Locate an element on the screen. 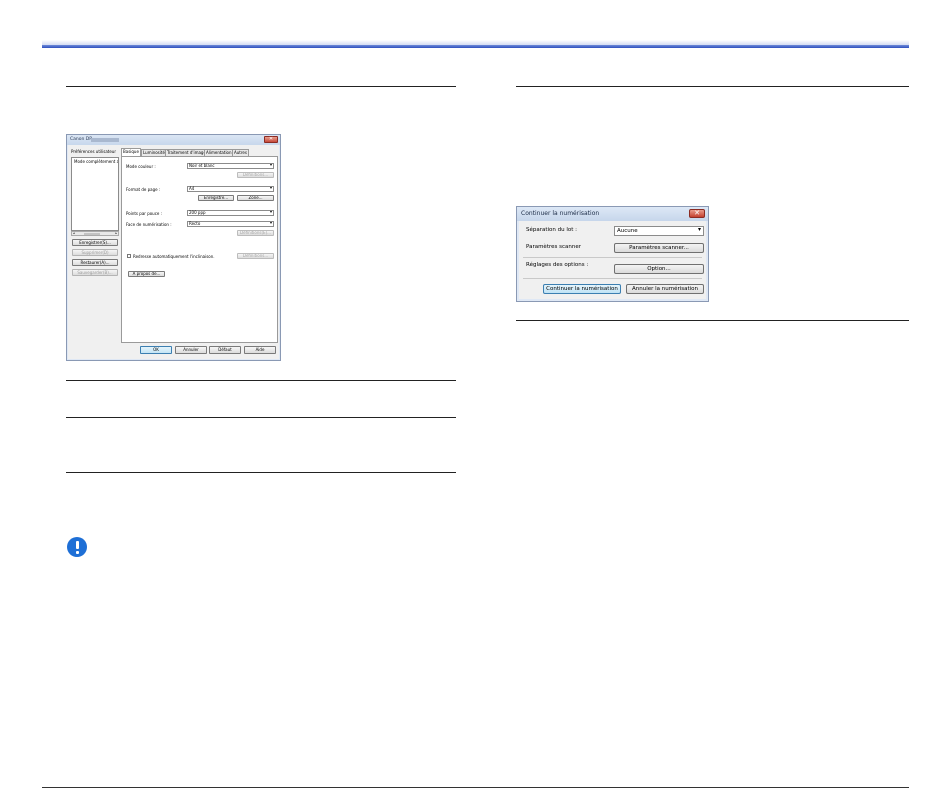  scroll-left-icon: ◂ is located at coordinates (74, 233).